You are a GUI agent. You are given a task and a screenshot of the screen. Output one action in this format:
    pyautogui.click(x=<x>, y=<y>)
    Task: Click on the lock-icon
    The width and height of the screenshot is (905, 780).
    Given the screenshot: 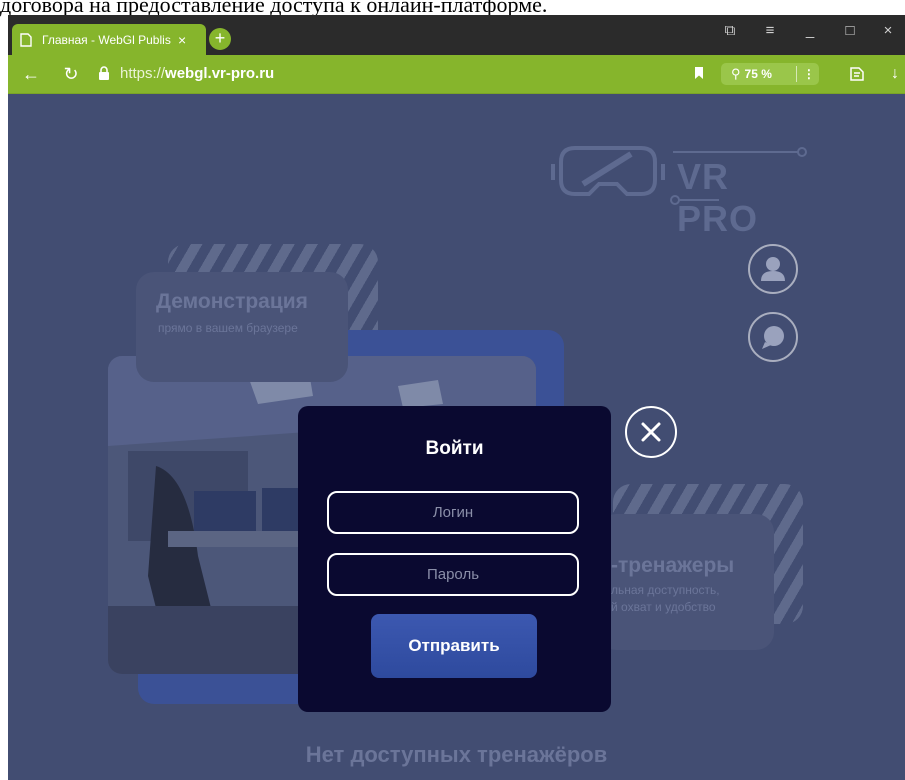 What is the action you would take?
    pyautogui.click(x=105, y=74)
    